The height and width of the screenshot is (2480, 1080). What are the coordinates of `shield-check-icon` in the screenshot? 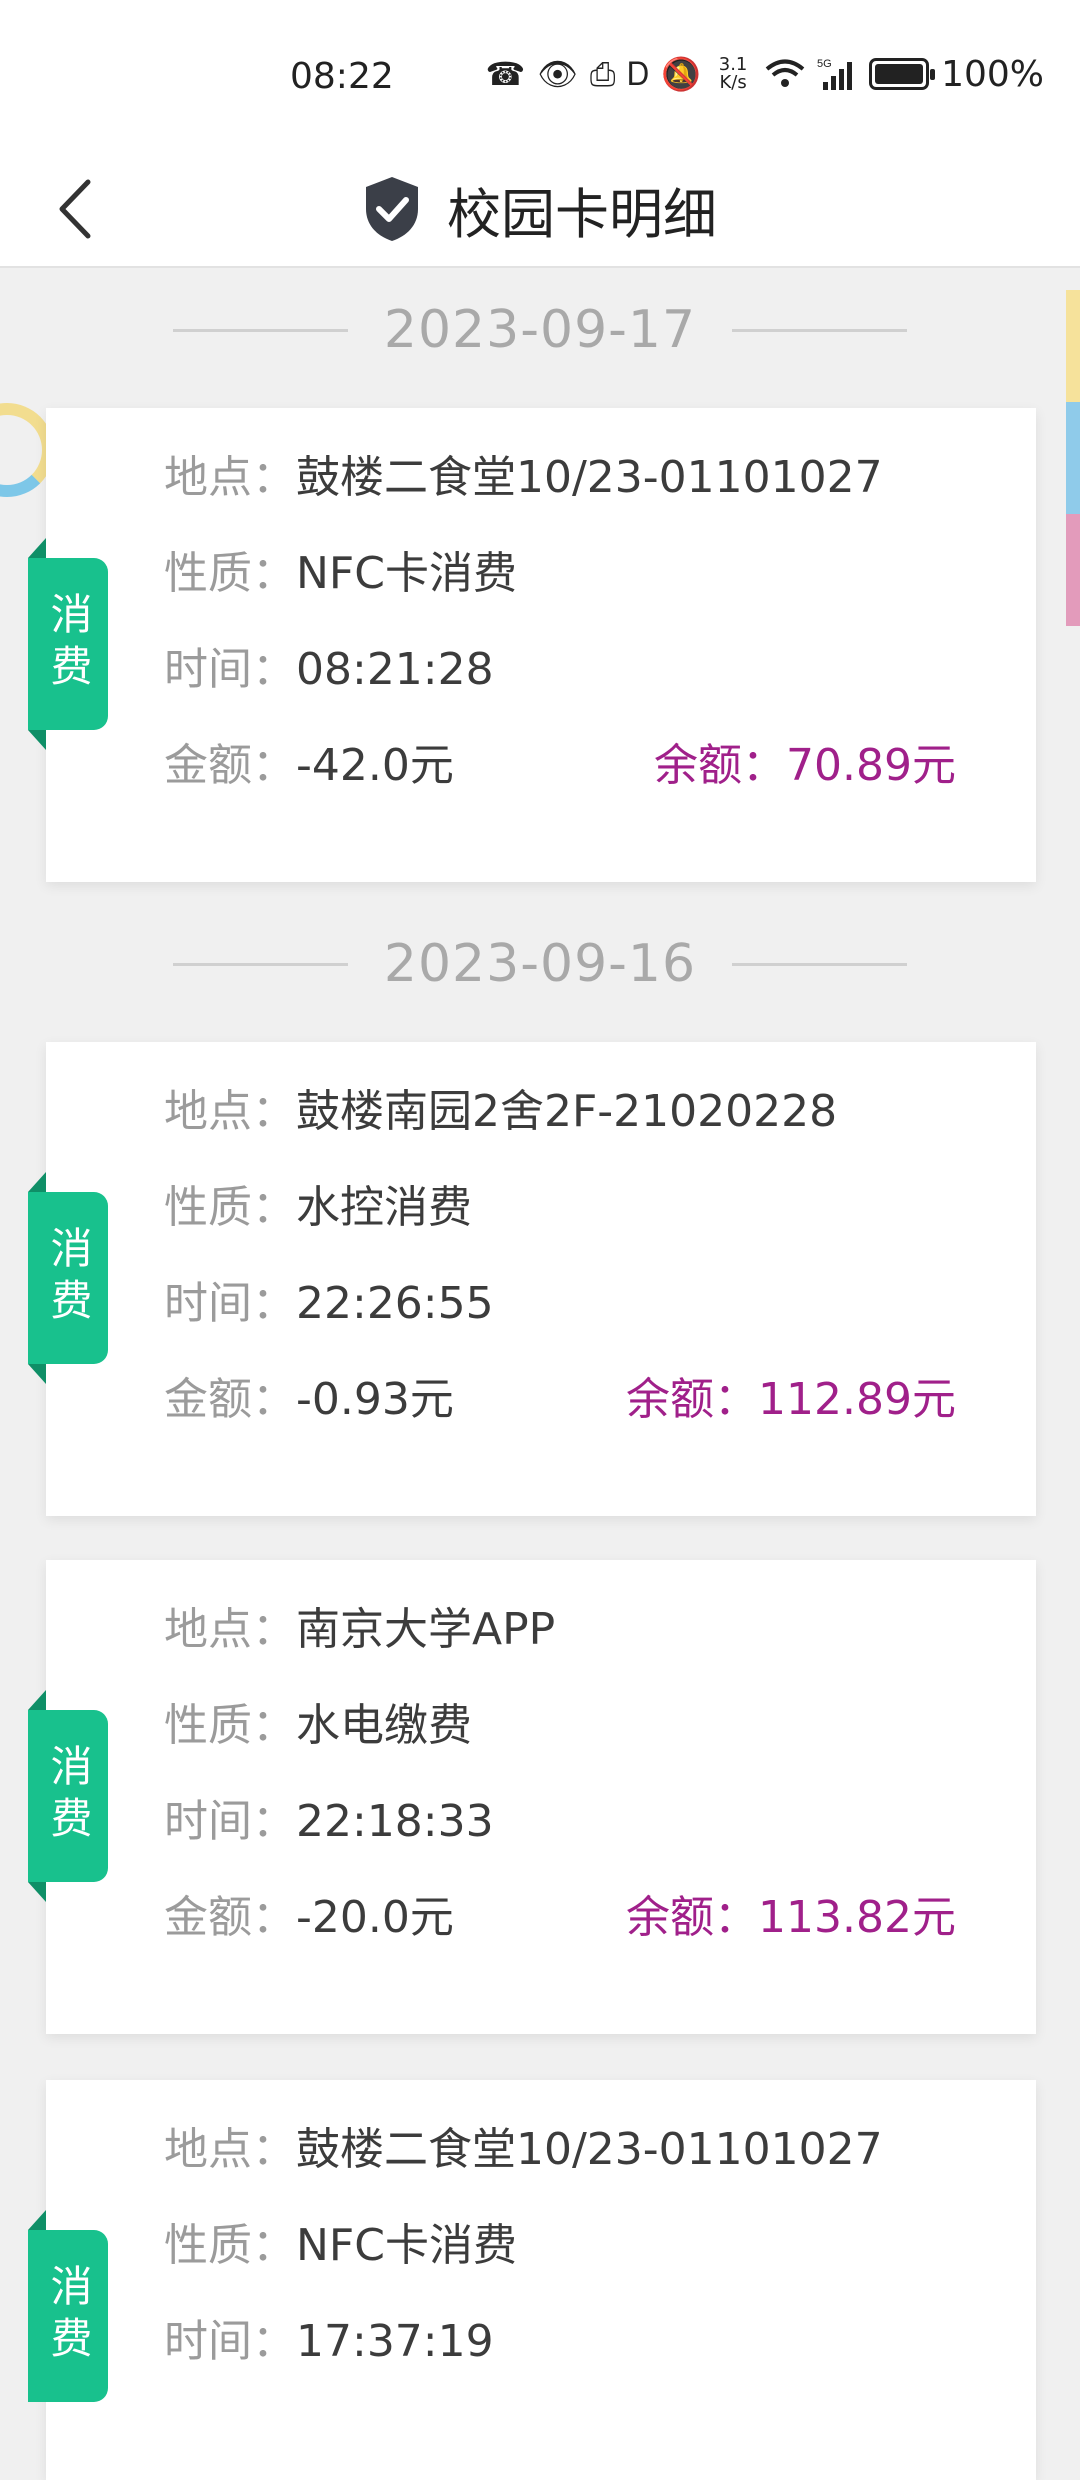 It's located at (392, 209).